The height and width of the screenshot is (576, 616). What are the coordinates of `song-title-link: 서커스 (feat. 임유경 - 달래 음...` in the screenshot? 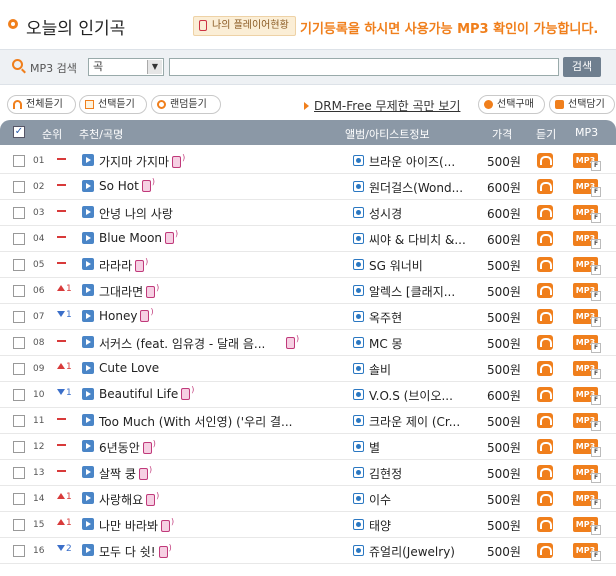 It's located at (182, 343).